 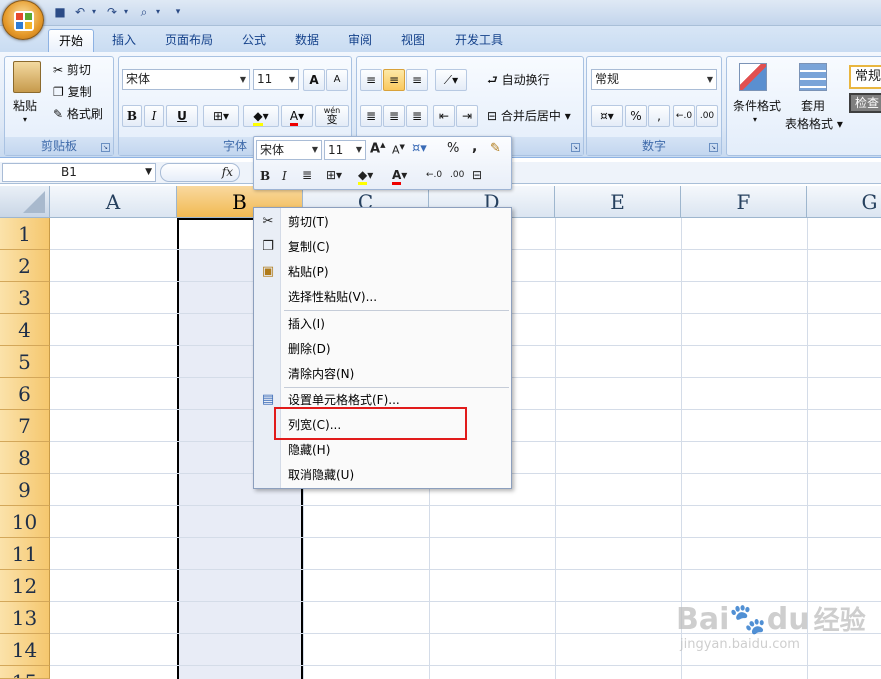 What do you see at coordinates (94, 12) in the screenshot?
I see `undo-dropdown-icon: ▾` at bounding box center [94, 12].